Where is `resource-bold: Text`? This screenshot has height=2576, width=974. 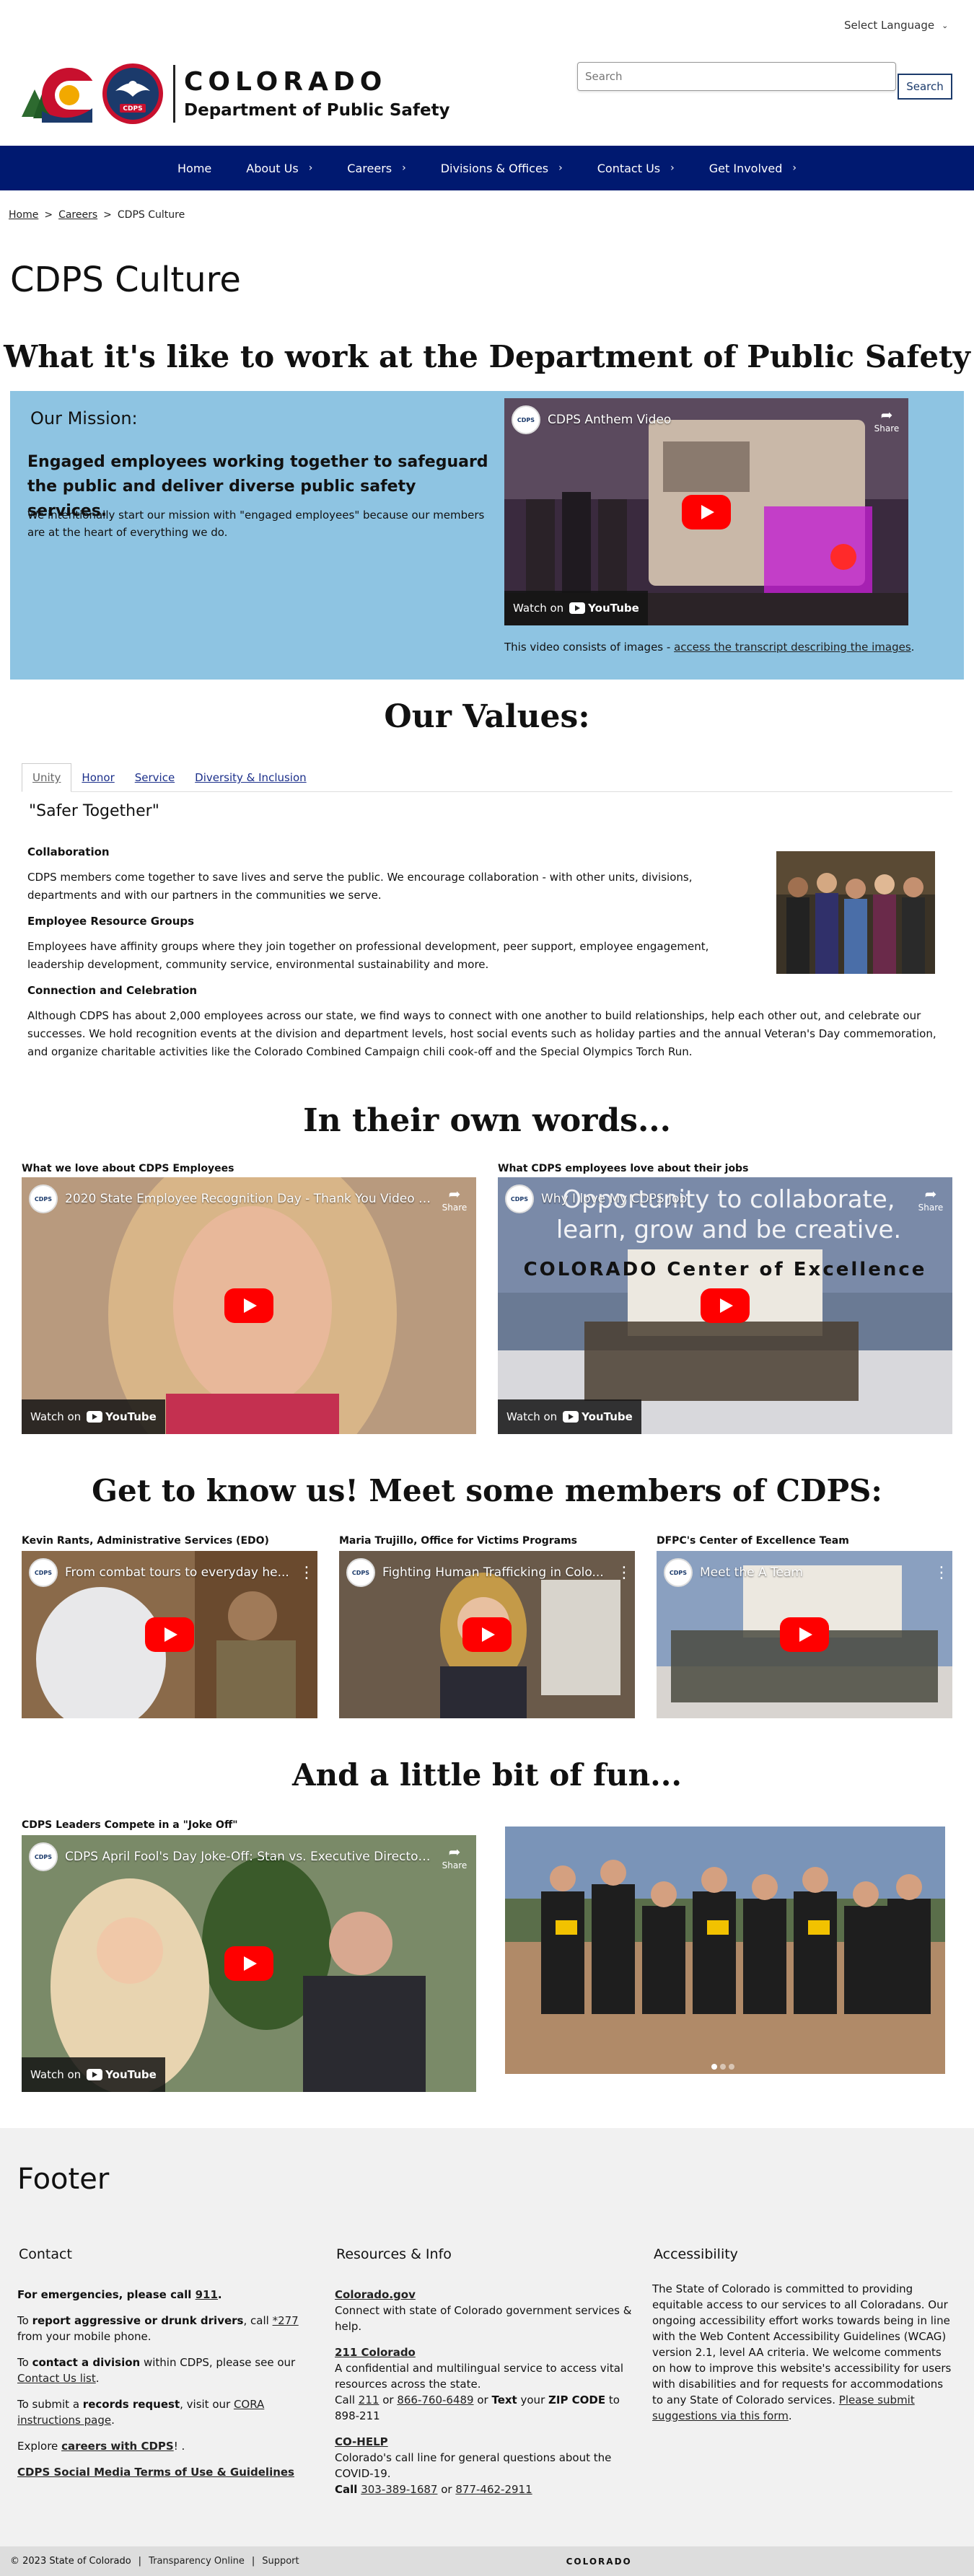
resource-bold: Text is located at coordinates (504, 2399).